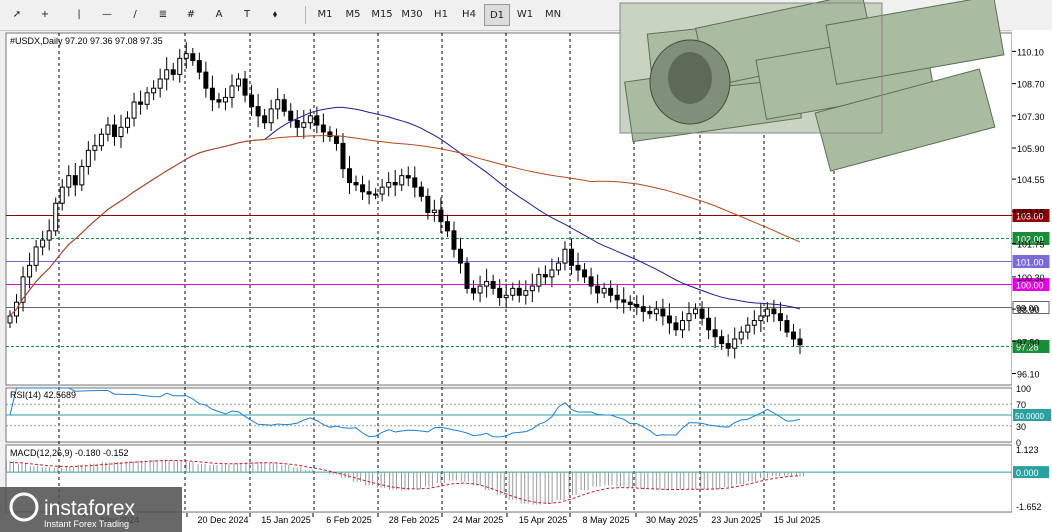 Image resolution: width=1052 pixels, height=532 pixels. What do you see at coordinates (414, 520) in the screenshot?
I see `date-label: 28 Feb 2025` at bounding box center [414, 520].